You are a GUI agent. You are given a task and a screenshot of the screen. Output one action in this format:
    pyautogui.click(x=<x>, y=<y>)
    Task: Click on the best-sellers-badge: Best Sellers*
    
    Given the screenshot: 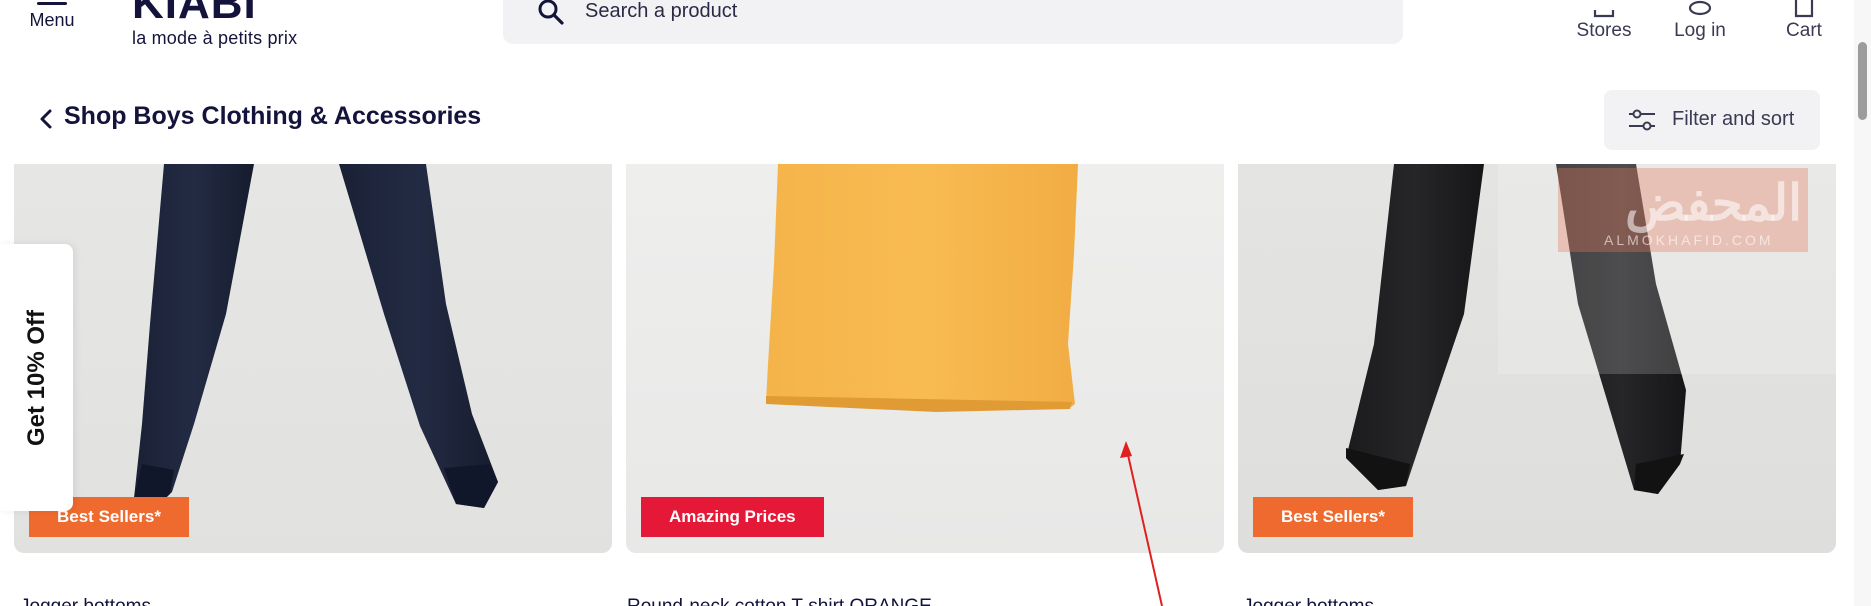 What is the action you would take?
    pyautogui.click(x=1333, y=517)
    